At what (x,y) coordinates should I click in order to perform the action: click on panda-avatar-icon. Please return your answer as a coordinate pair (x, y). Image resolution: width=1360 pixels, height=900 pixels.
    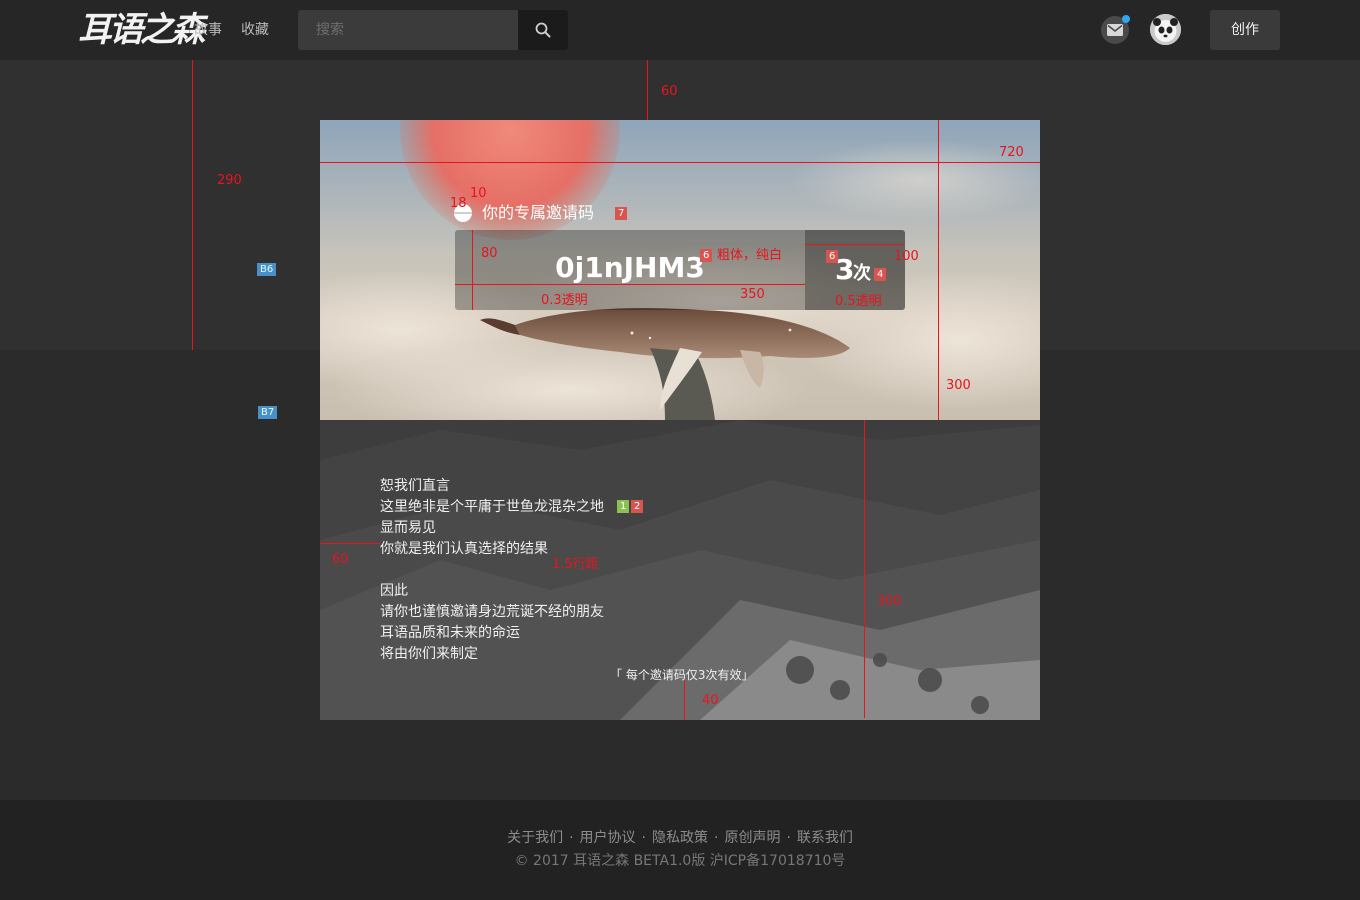
    Looking at the image, I should click on (1165, 29).